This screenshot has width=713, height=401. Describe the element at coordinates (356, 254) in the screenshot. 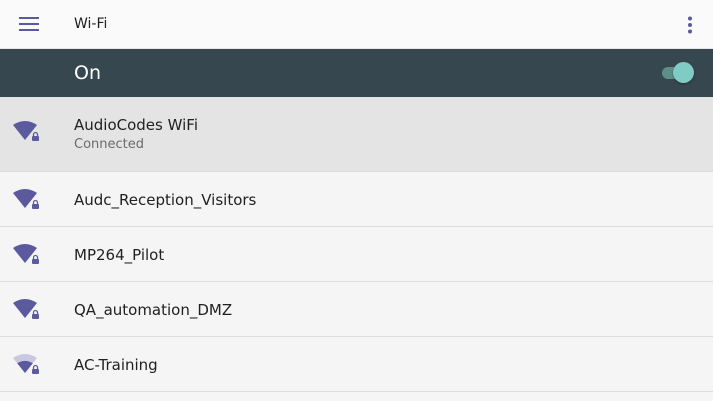

I see `network-item: MP264_Pilot` at that location.